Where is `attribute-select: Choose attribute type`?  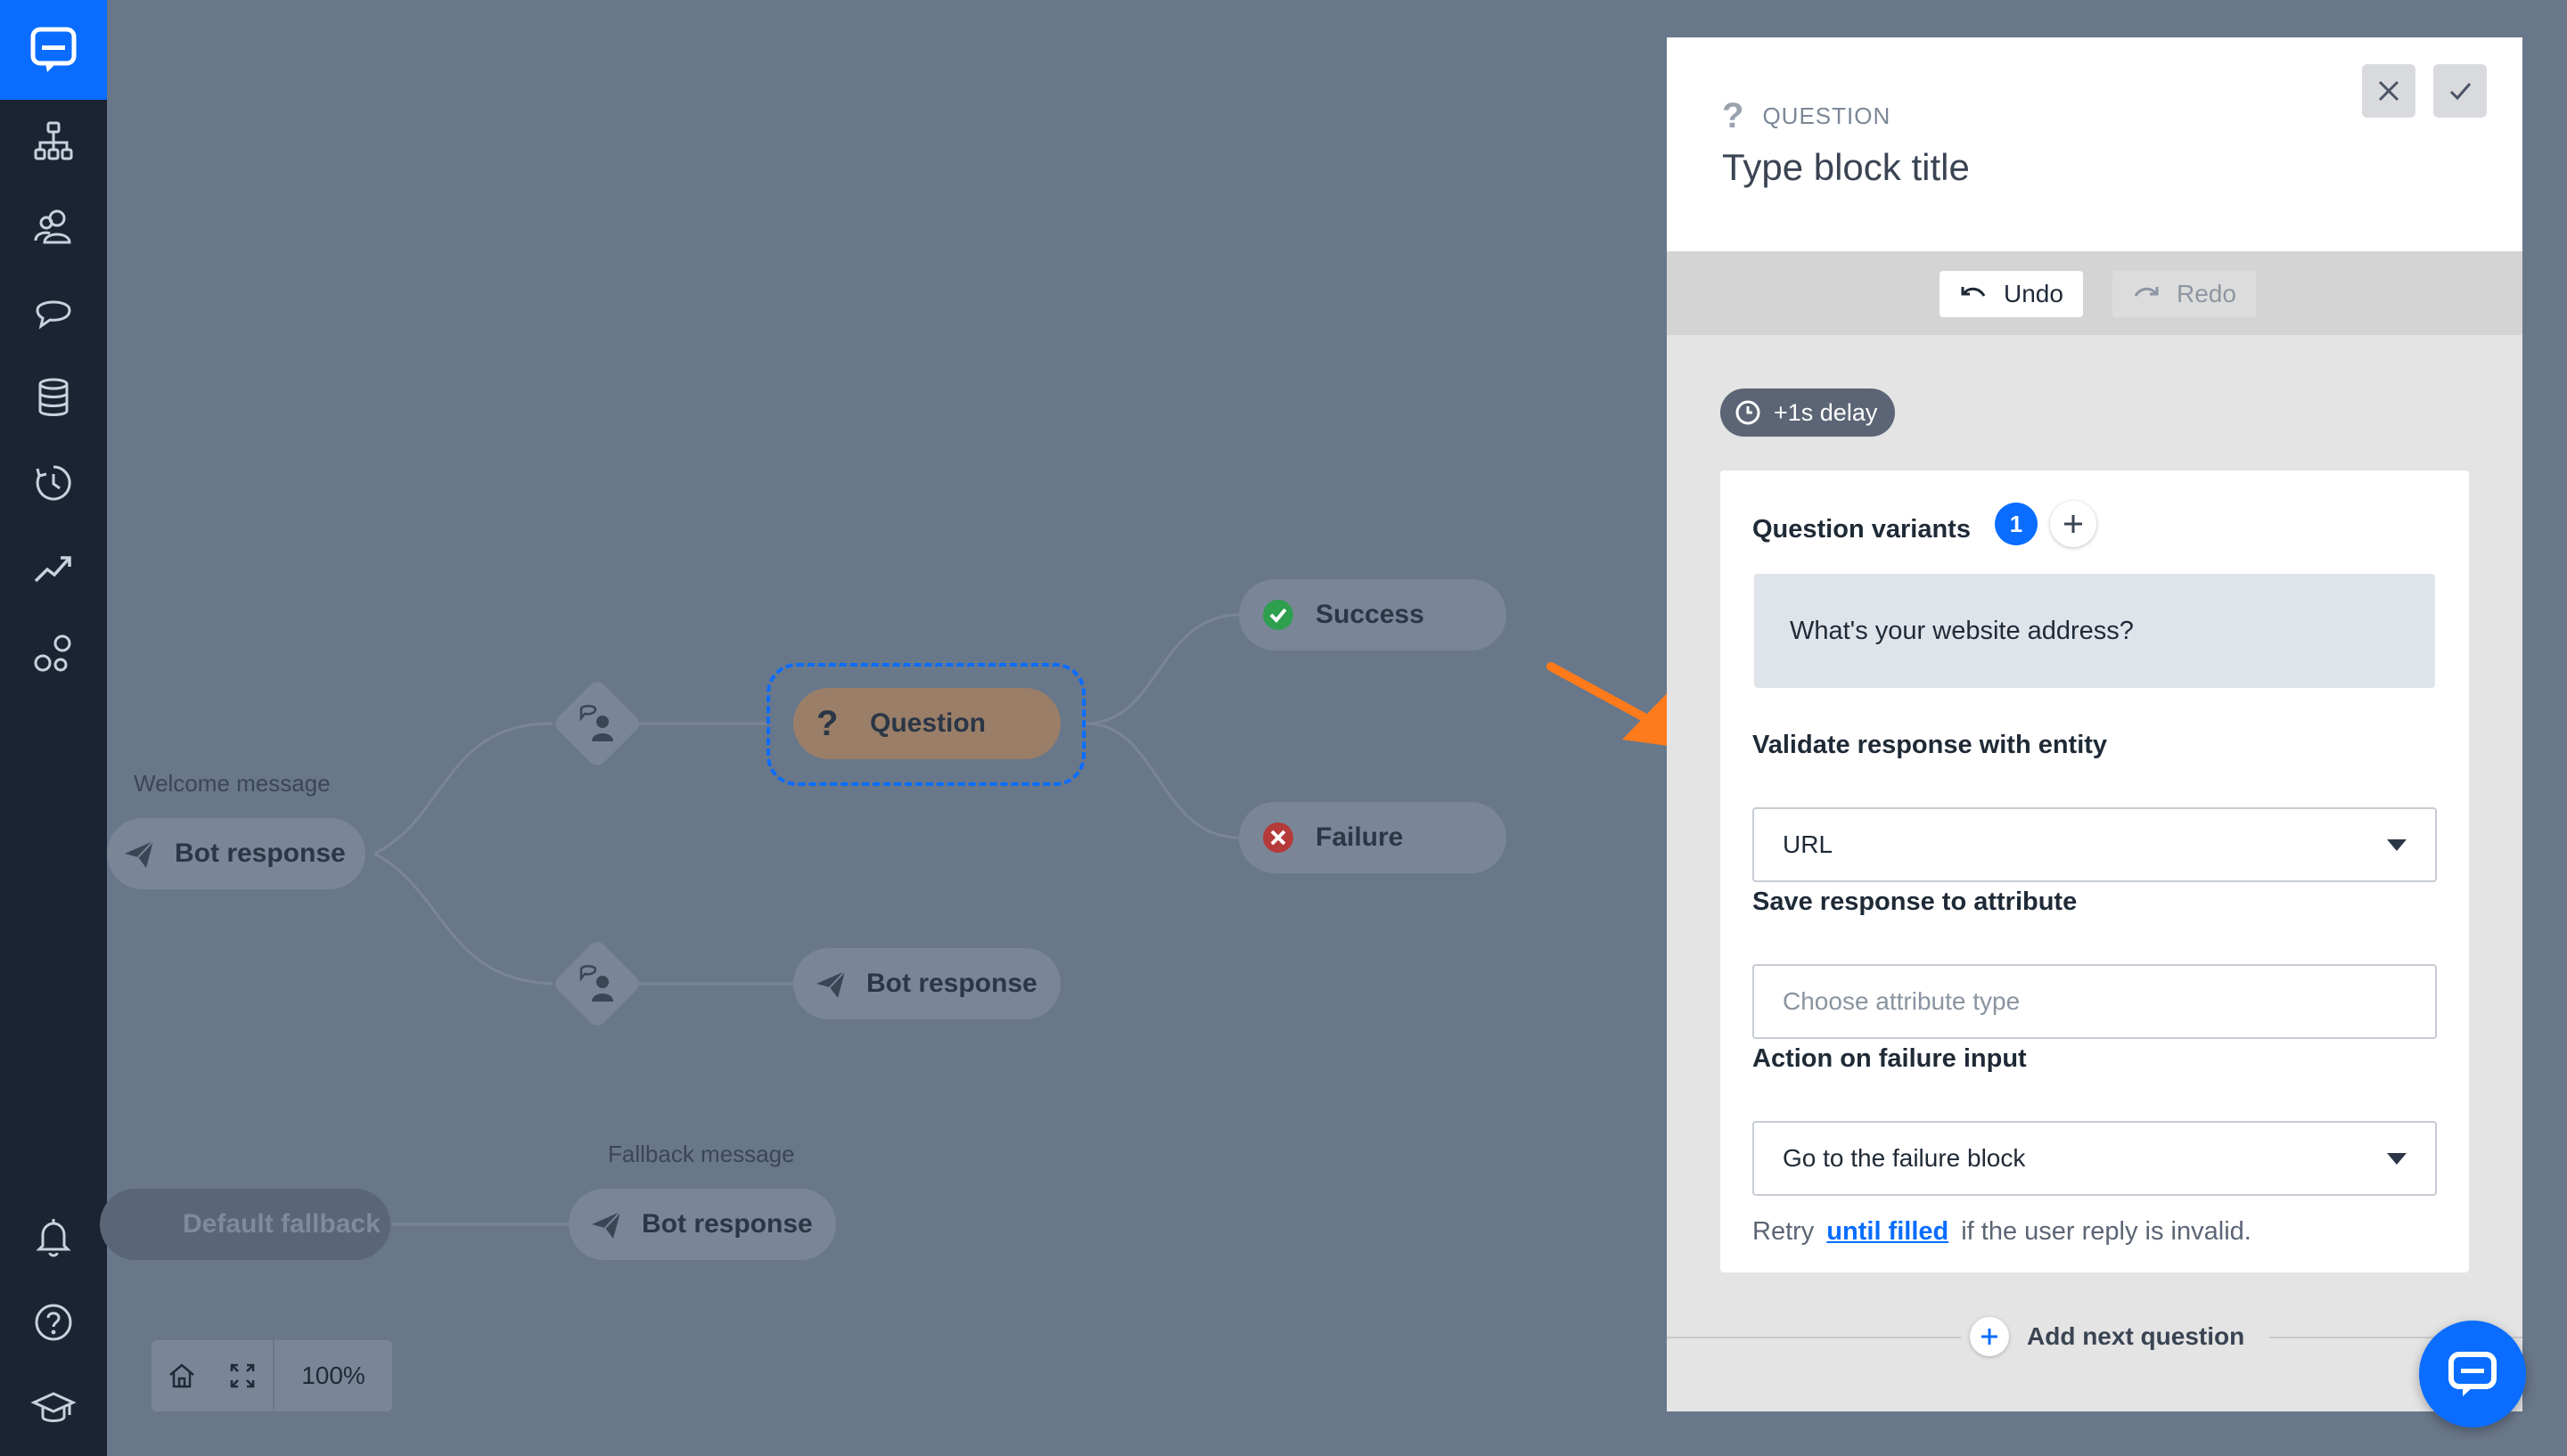
attribute-select: Choose attribute type is located at coordinates (2094, 1002).